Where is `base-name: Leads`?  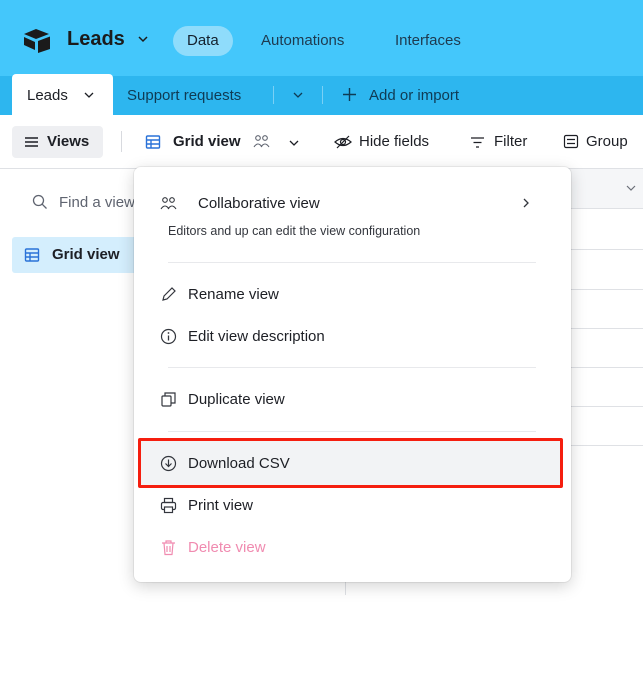
base-name: Leads is located at coordinates (96, 39).